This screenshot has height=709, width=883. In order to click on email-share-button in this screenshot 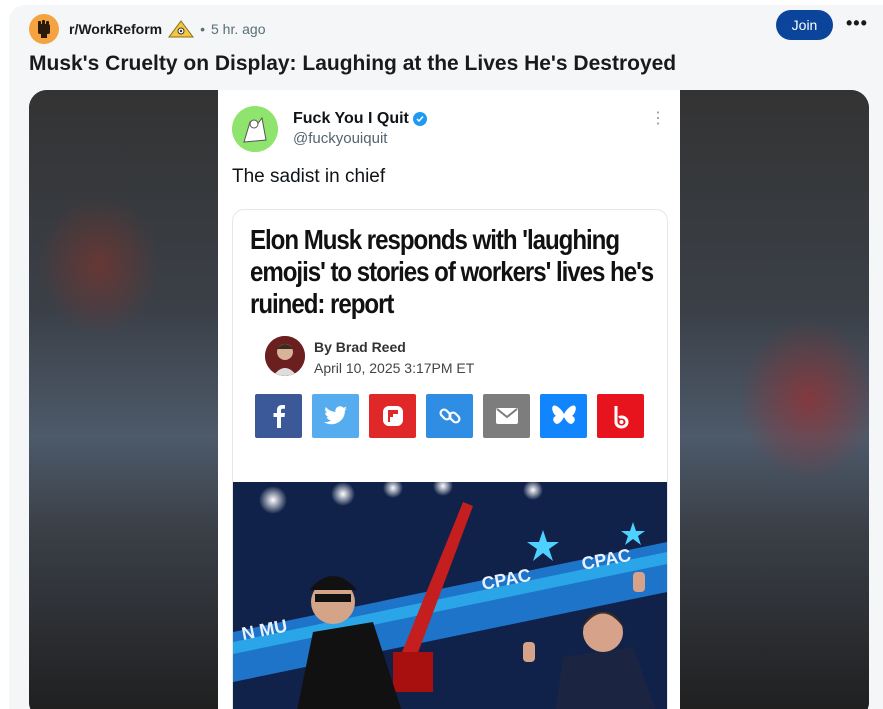, I will do `click(506, 416)`.